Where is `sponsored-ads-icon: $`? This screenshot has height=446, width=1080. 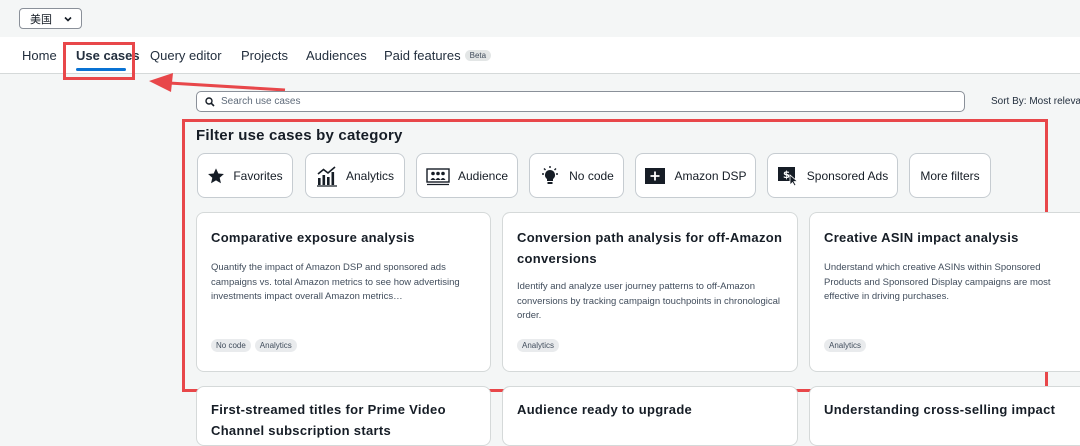
sponsored-ads-icon: $ is located at coordinates (788, 176).